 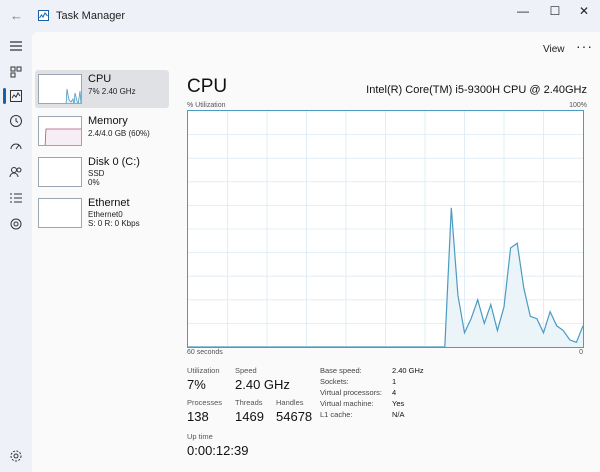 I want to click on close-button: ✕, so click(x=584, y=11).